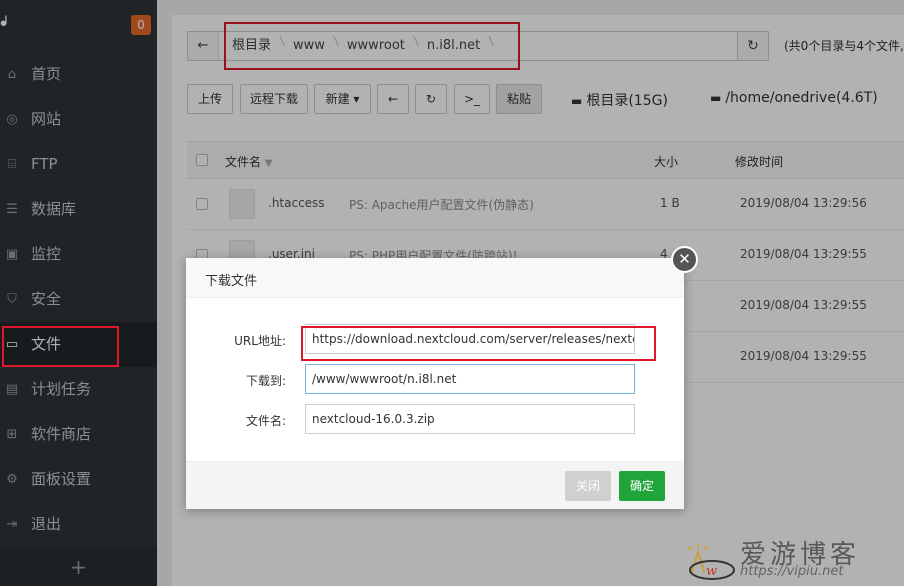 This screenshot has height=586, width=904. I want to click on watermark: w 爱游博客 https://vipiu.net, so click(790, 557).